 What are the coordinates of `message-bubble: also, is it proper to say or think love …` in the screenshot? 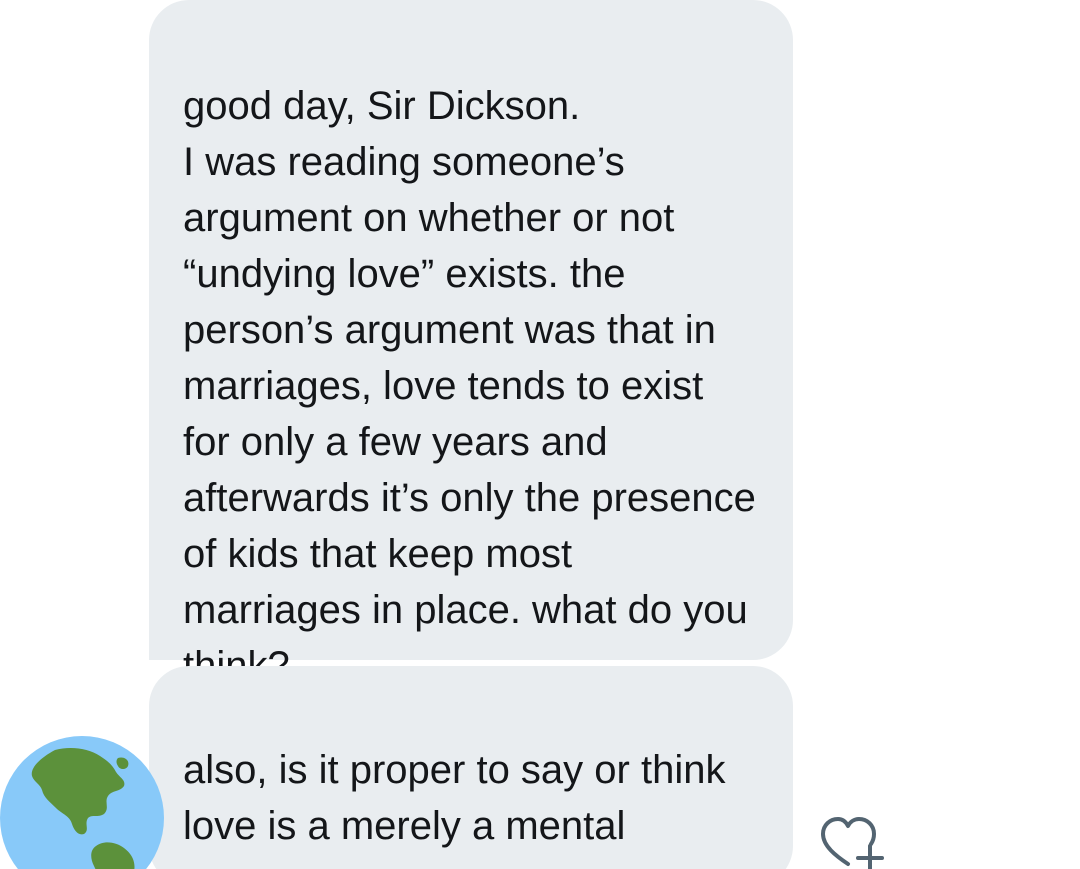 It's located at (471, 767).